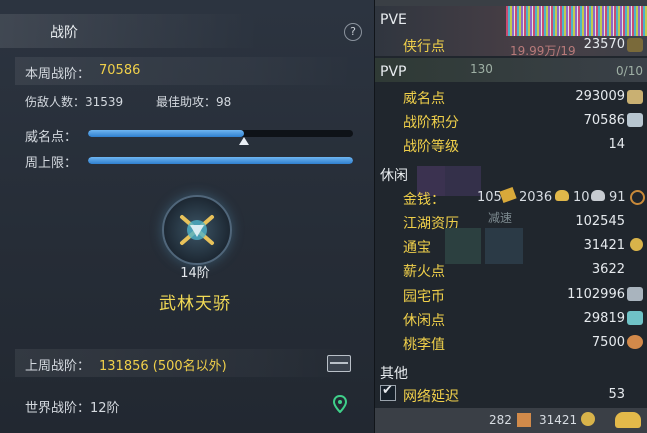 This screenshot has width=647, height=433. What do you see at coordinates (424, 297) in the screenshot?
I see `leisure-item-label: 园宅币` at bounding box center [424, 297].